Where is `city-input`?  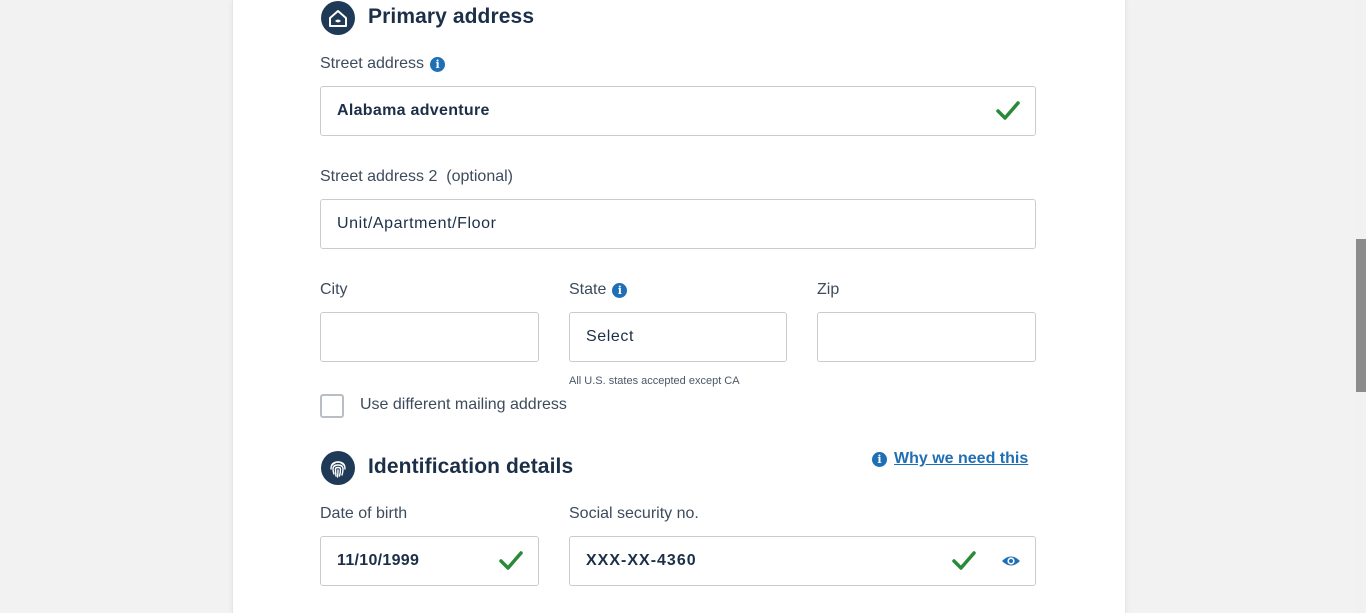
city-input is located at coordinates (429, 337).